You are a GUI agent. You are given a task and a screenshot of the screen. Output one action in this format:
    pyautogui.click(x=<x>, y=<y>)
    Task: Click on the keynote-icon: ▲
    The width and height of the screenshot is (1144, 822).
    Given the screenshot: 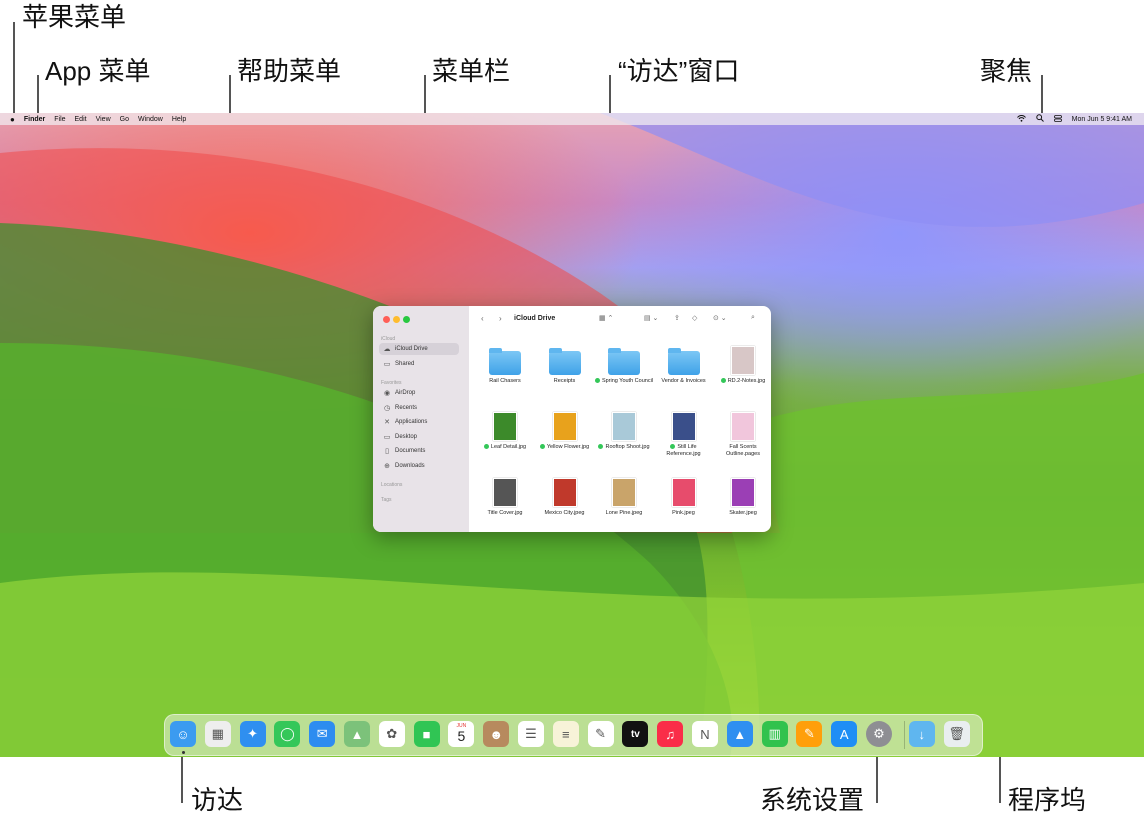 What is the action you would take?
    pyautogui.click(x=739, y=734)
    